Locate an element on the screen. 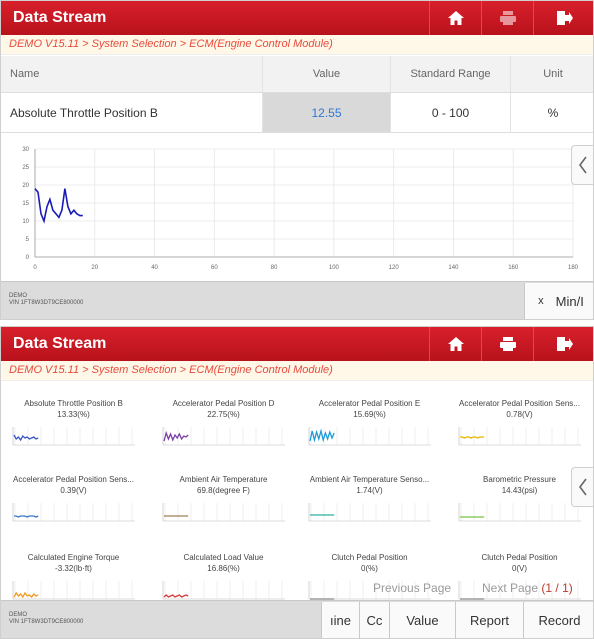 The image size is (594, 639). tile-value: -3.32(lb·ft) is located at coordinates (73, 568).